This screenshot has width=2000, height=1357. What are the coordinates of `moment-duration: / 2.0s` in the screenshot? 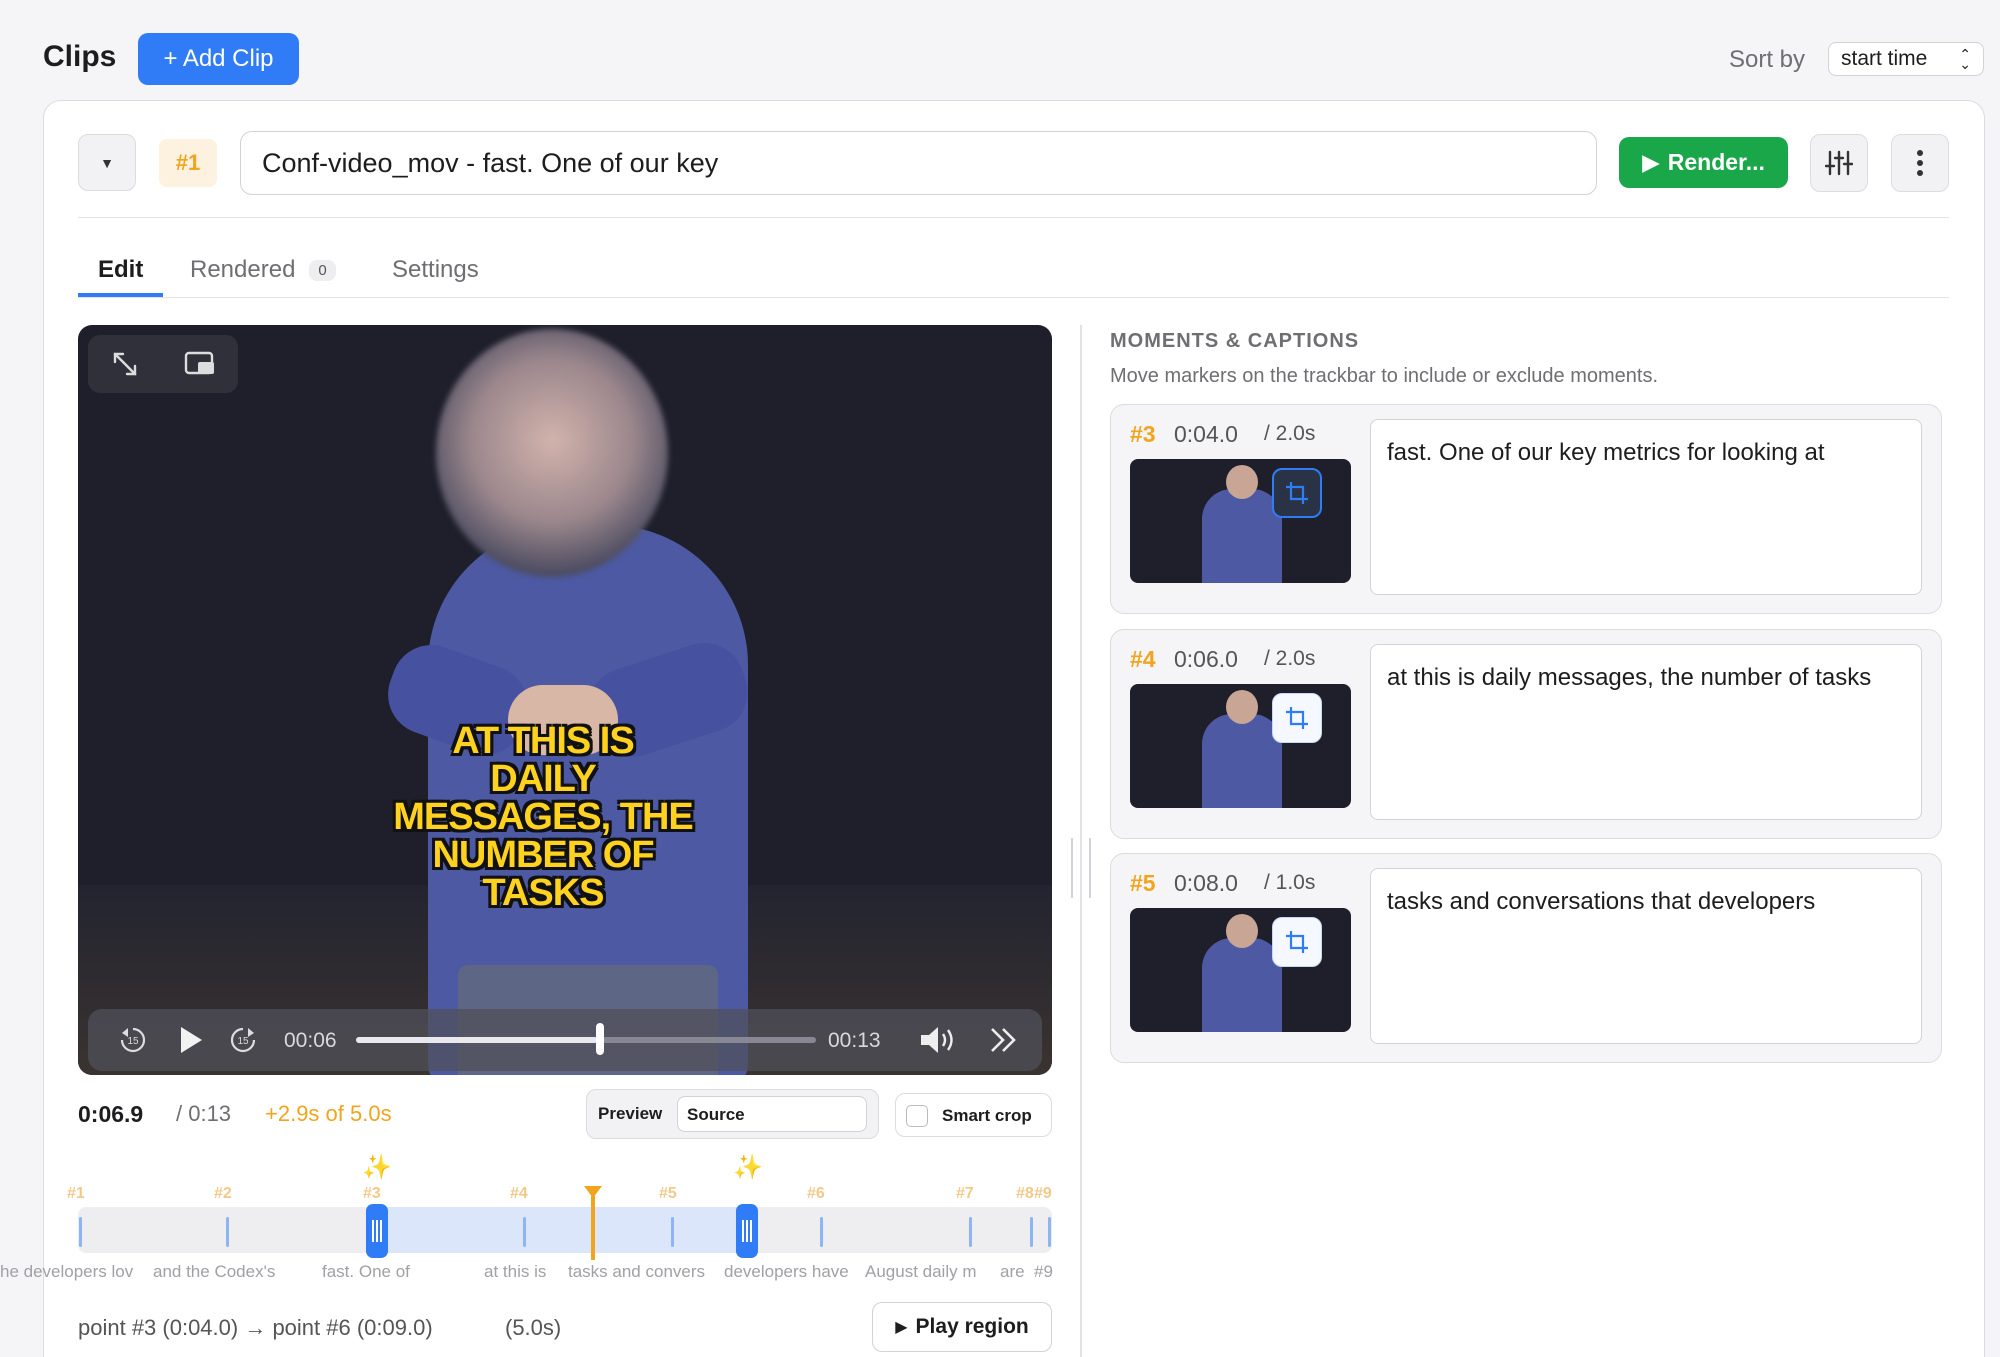 It's located at (1290, 433).